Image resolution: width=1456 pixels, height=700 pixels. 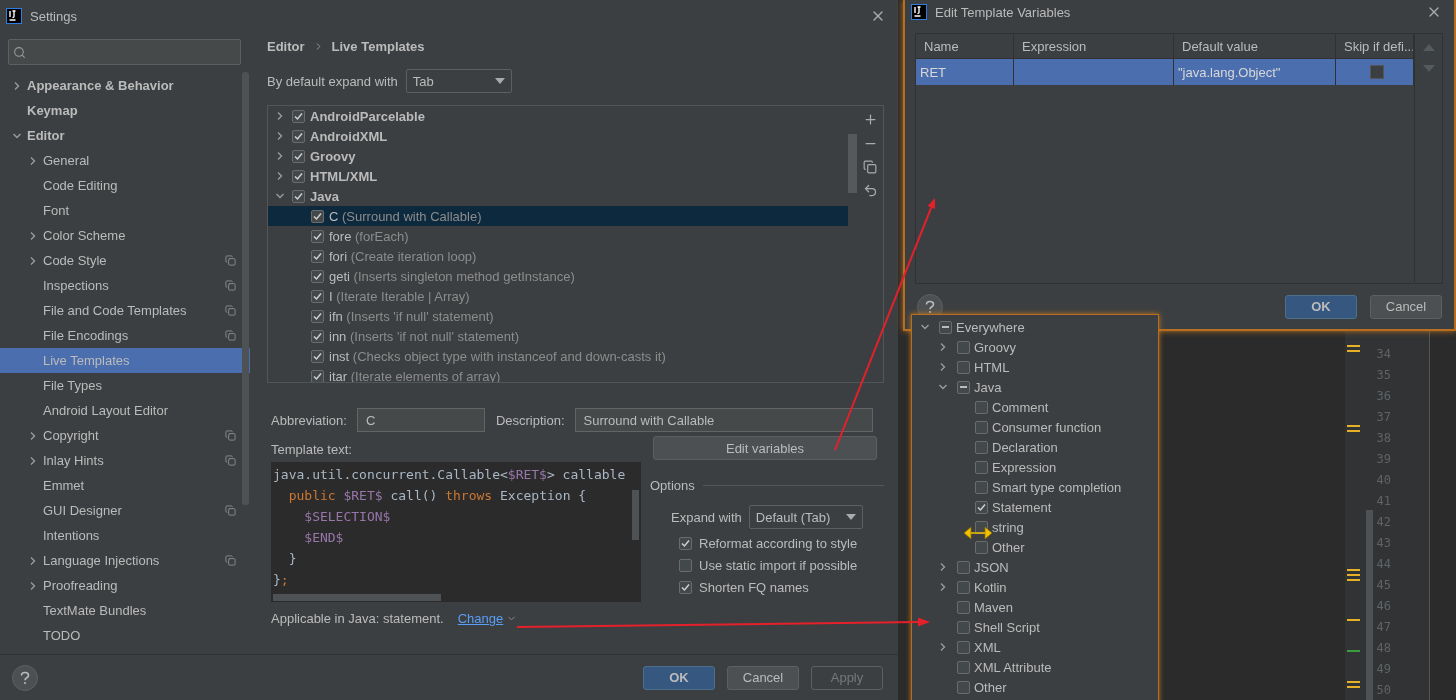 What do you see at coordinates (125, 185) in the screenshot?
I see `sidebar-item: Code Editing` at bounding box center [125, 185].